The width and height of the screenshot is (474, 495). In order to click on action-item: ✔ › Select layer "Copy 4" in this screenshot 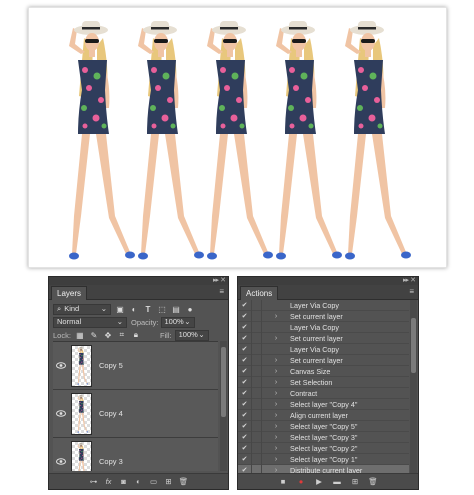, I will do `click(323, 404)`.